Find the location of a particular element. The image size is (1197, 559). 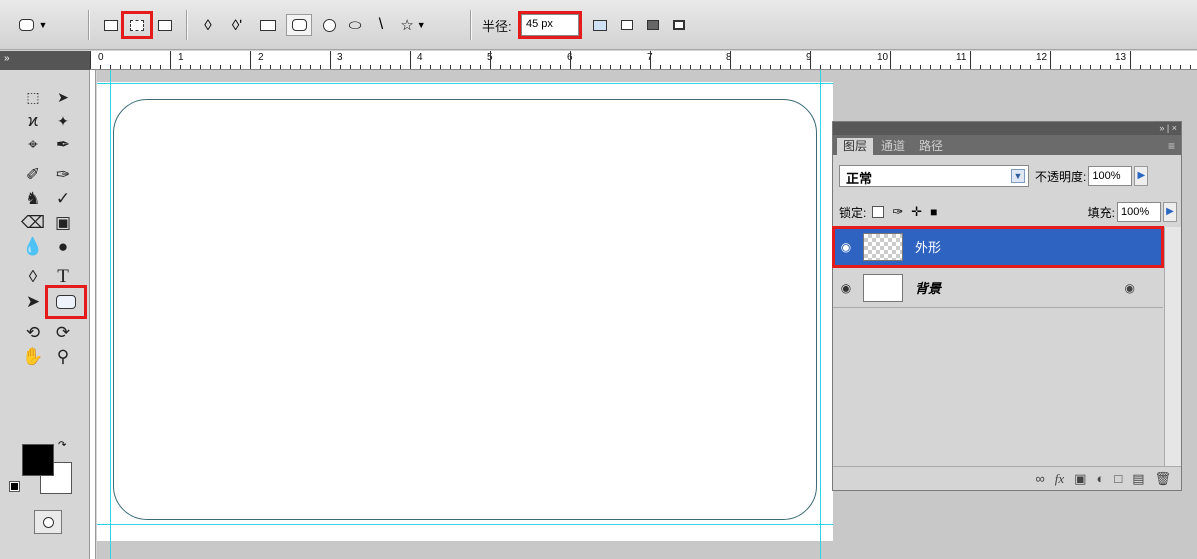

new-group-icon: □ is located at coordinates (1118, 478).